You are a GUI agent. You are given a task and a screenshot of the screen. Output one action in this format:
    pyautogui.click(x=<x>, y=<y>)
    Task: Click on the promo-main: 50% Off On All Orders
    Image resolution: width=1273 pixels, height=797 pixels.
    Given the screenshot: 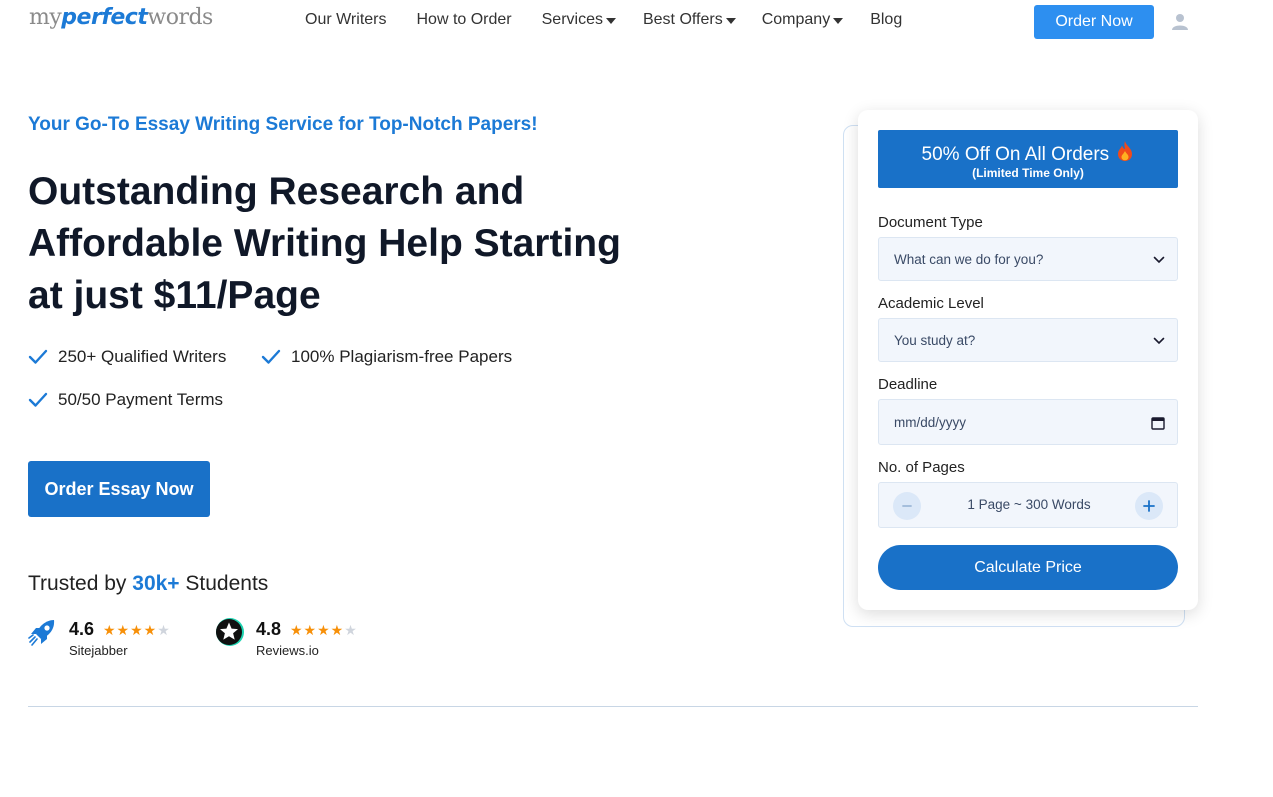 What is the action you would take?
    pyautogui.click(x=1028, y=153)
    